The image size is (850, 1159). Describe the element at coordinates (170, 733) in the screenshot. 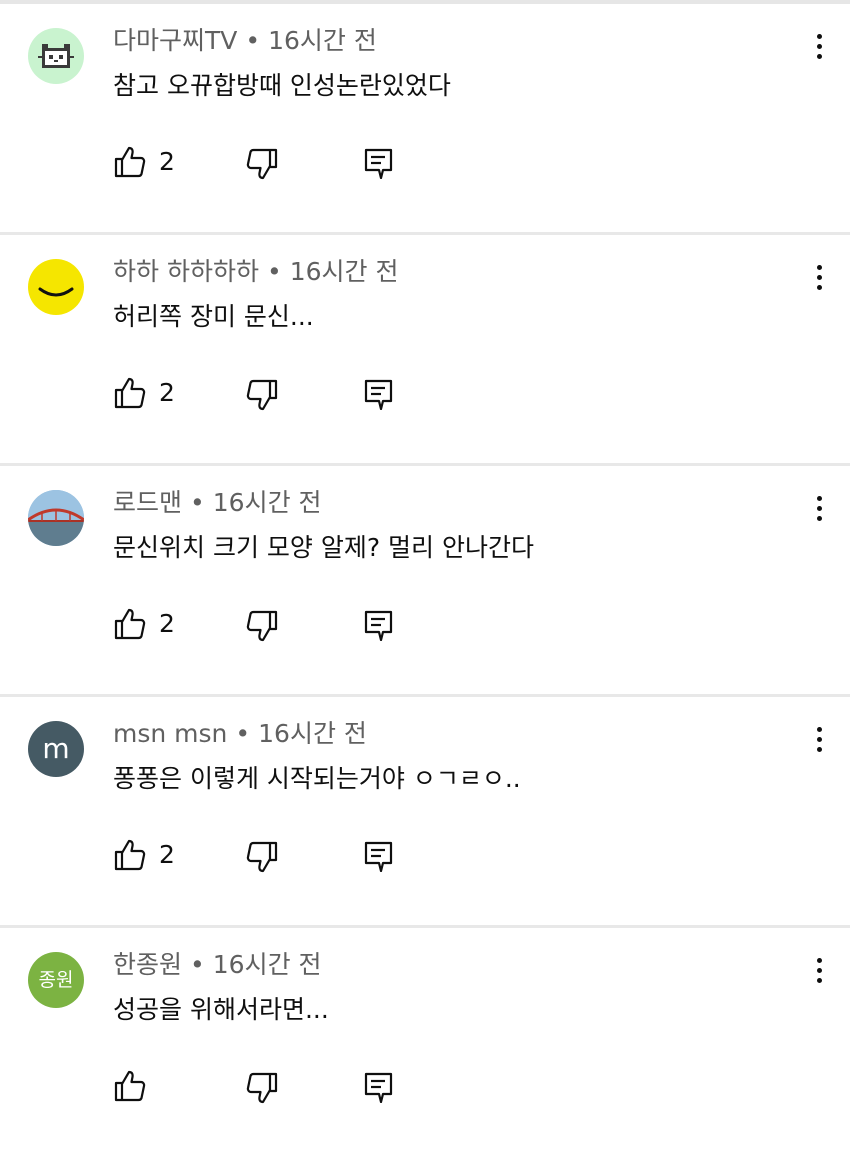

I see `author-name: msn msn` at that location.